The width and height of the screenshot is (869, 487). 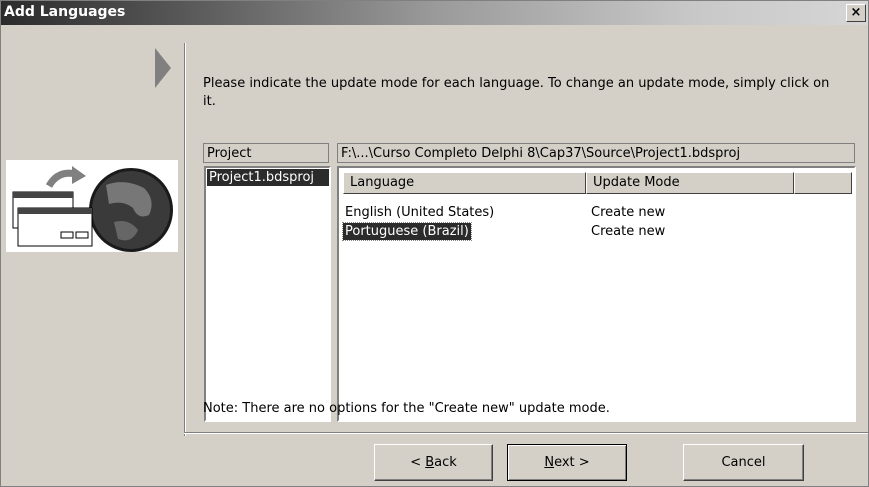 I want to click on back-accel: B, so click(x=430, y=462).